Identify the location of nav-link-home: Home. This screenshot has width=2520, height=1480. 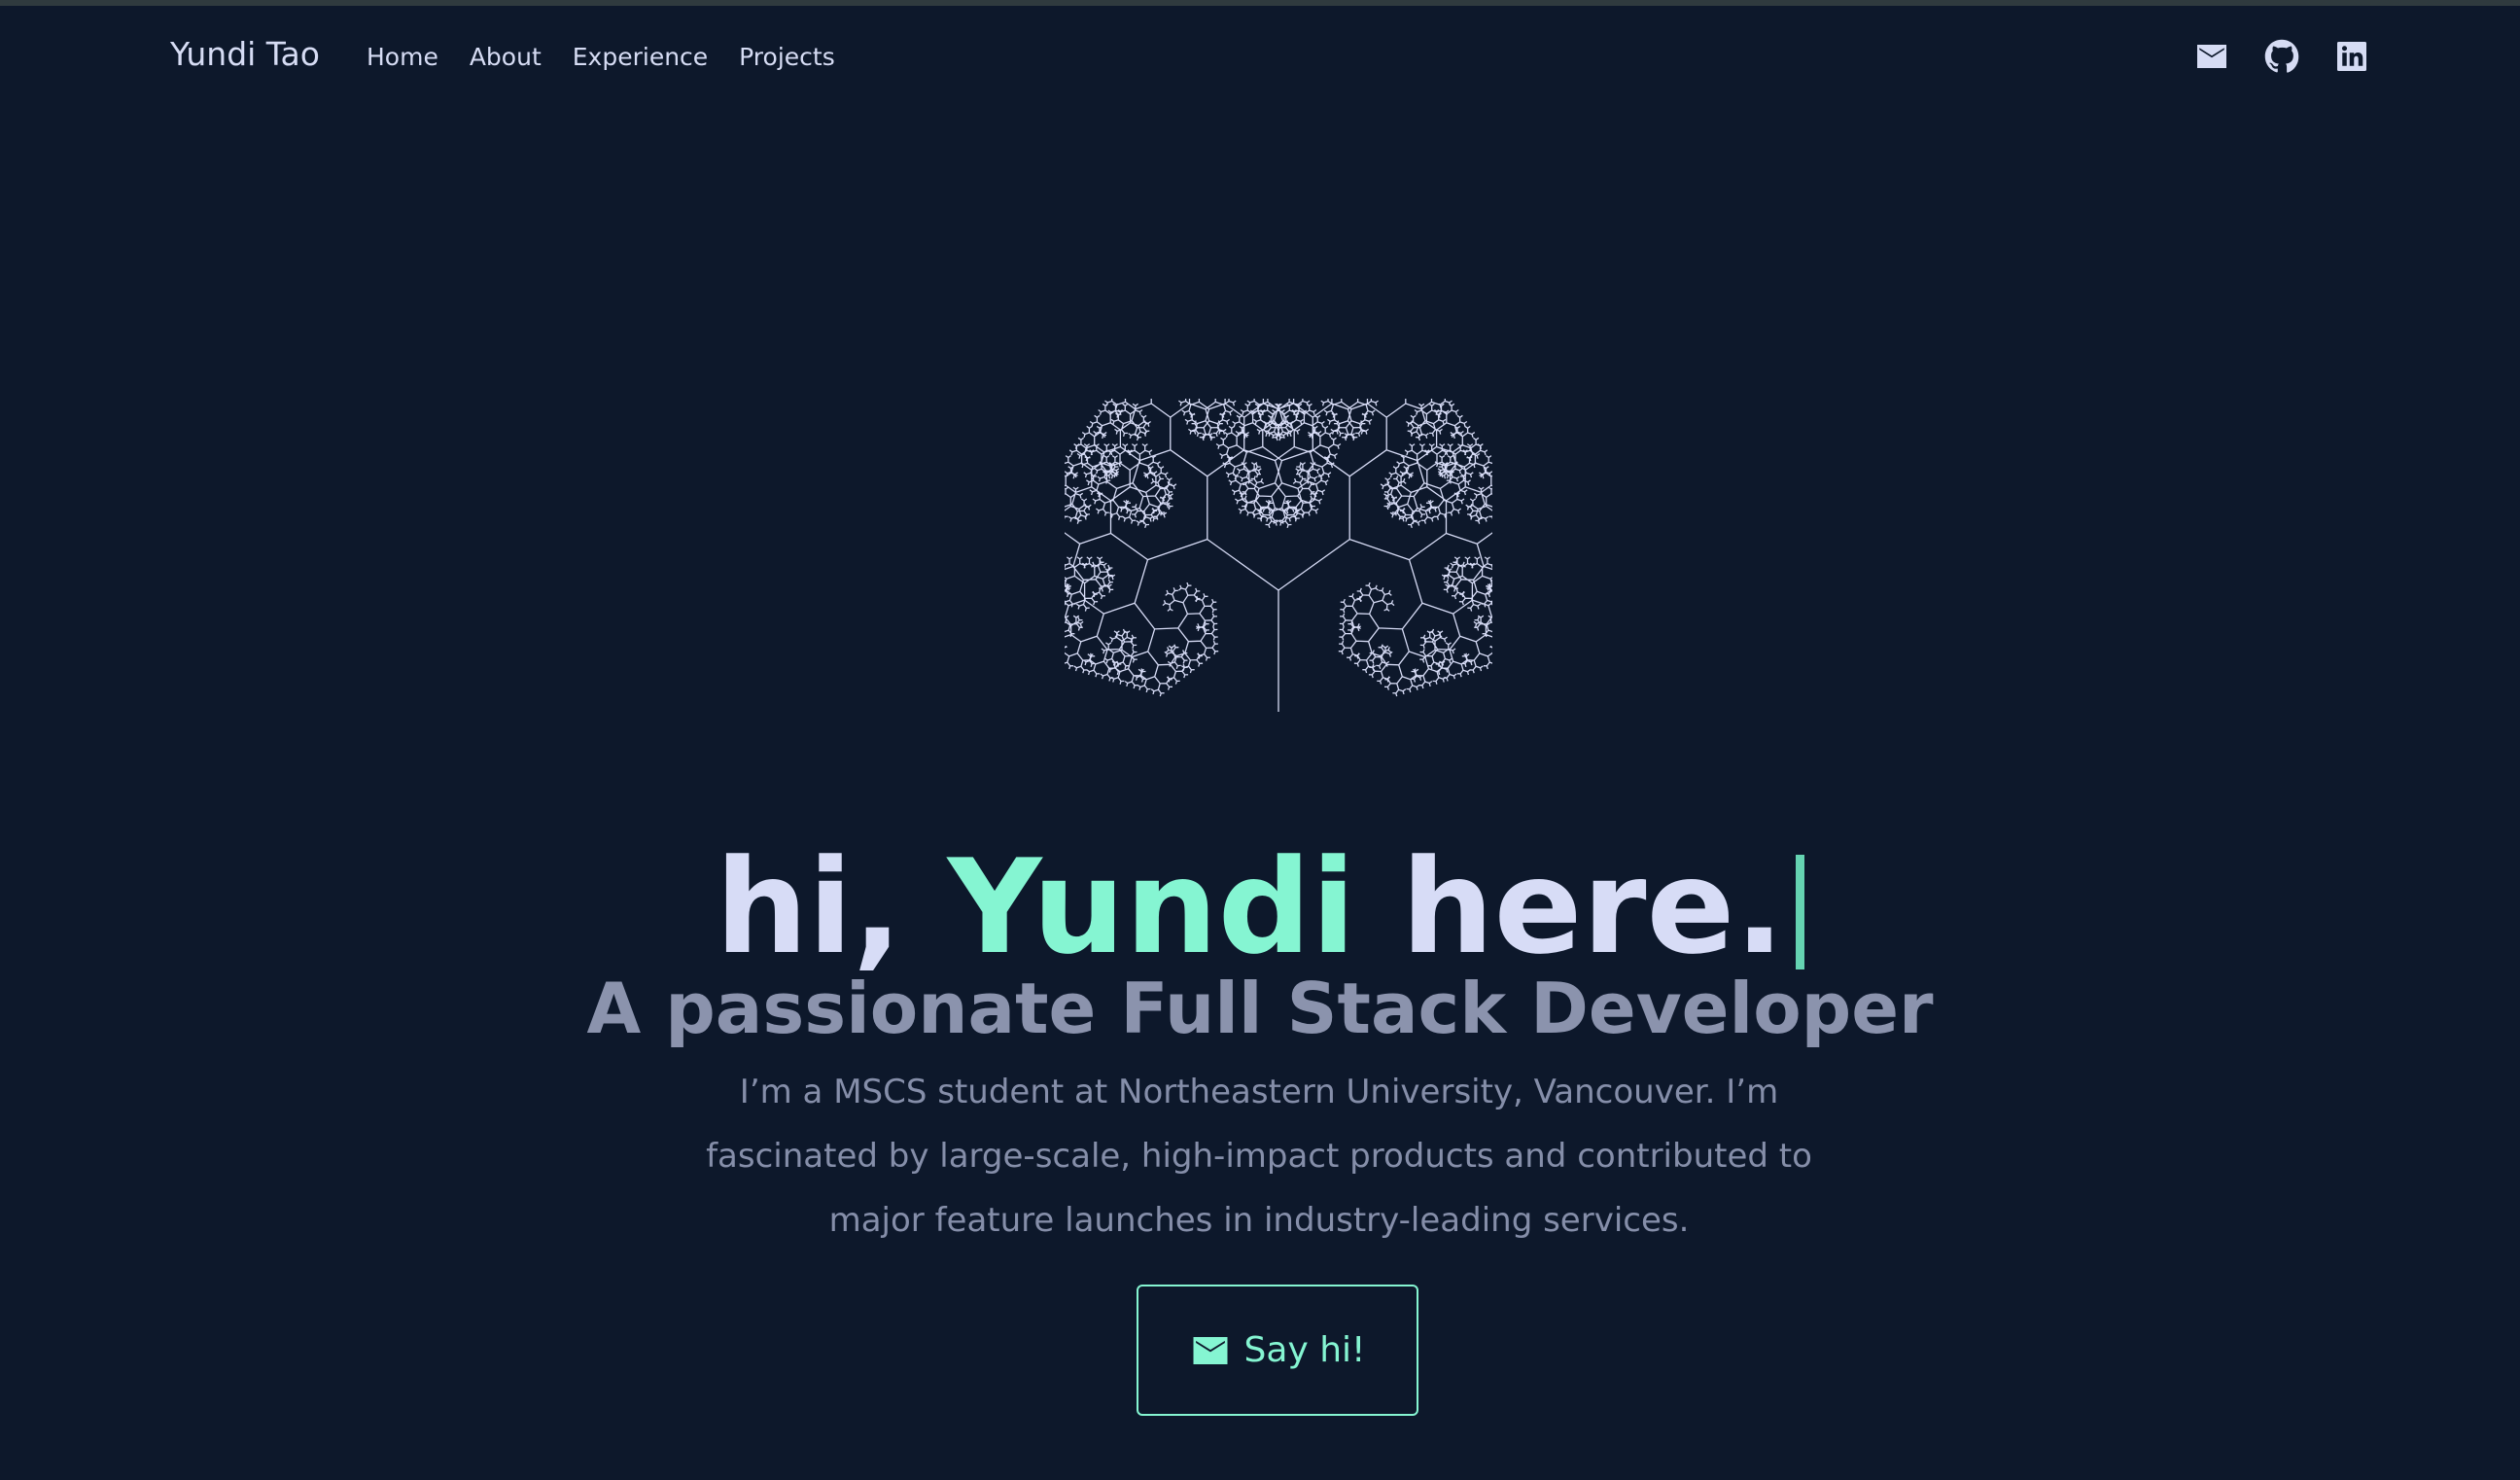
(402, 57).